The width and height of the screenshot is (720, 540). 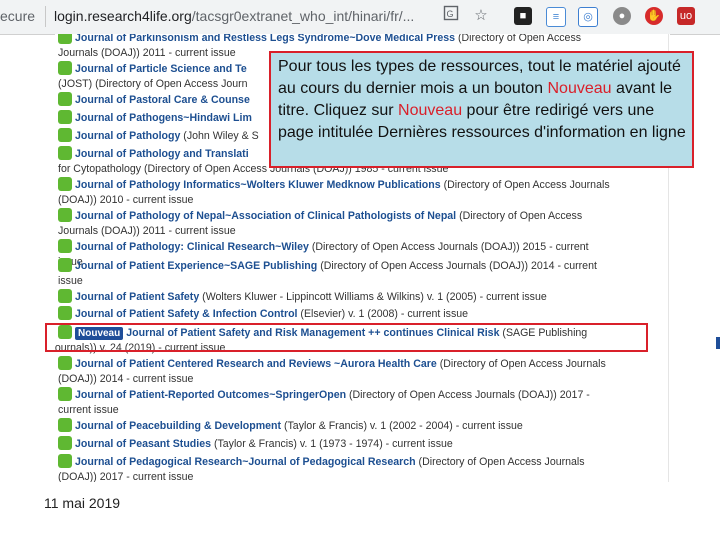 I want to click on secure-label: ecure, so click(x=18, y=16).